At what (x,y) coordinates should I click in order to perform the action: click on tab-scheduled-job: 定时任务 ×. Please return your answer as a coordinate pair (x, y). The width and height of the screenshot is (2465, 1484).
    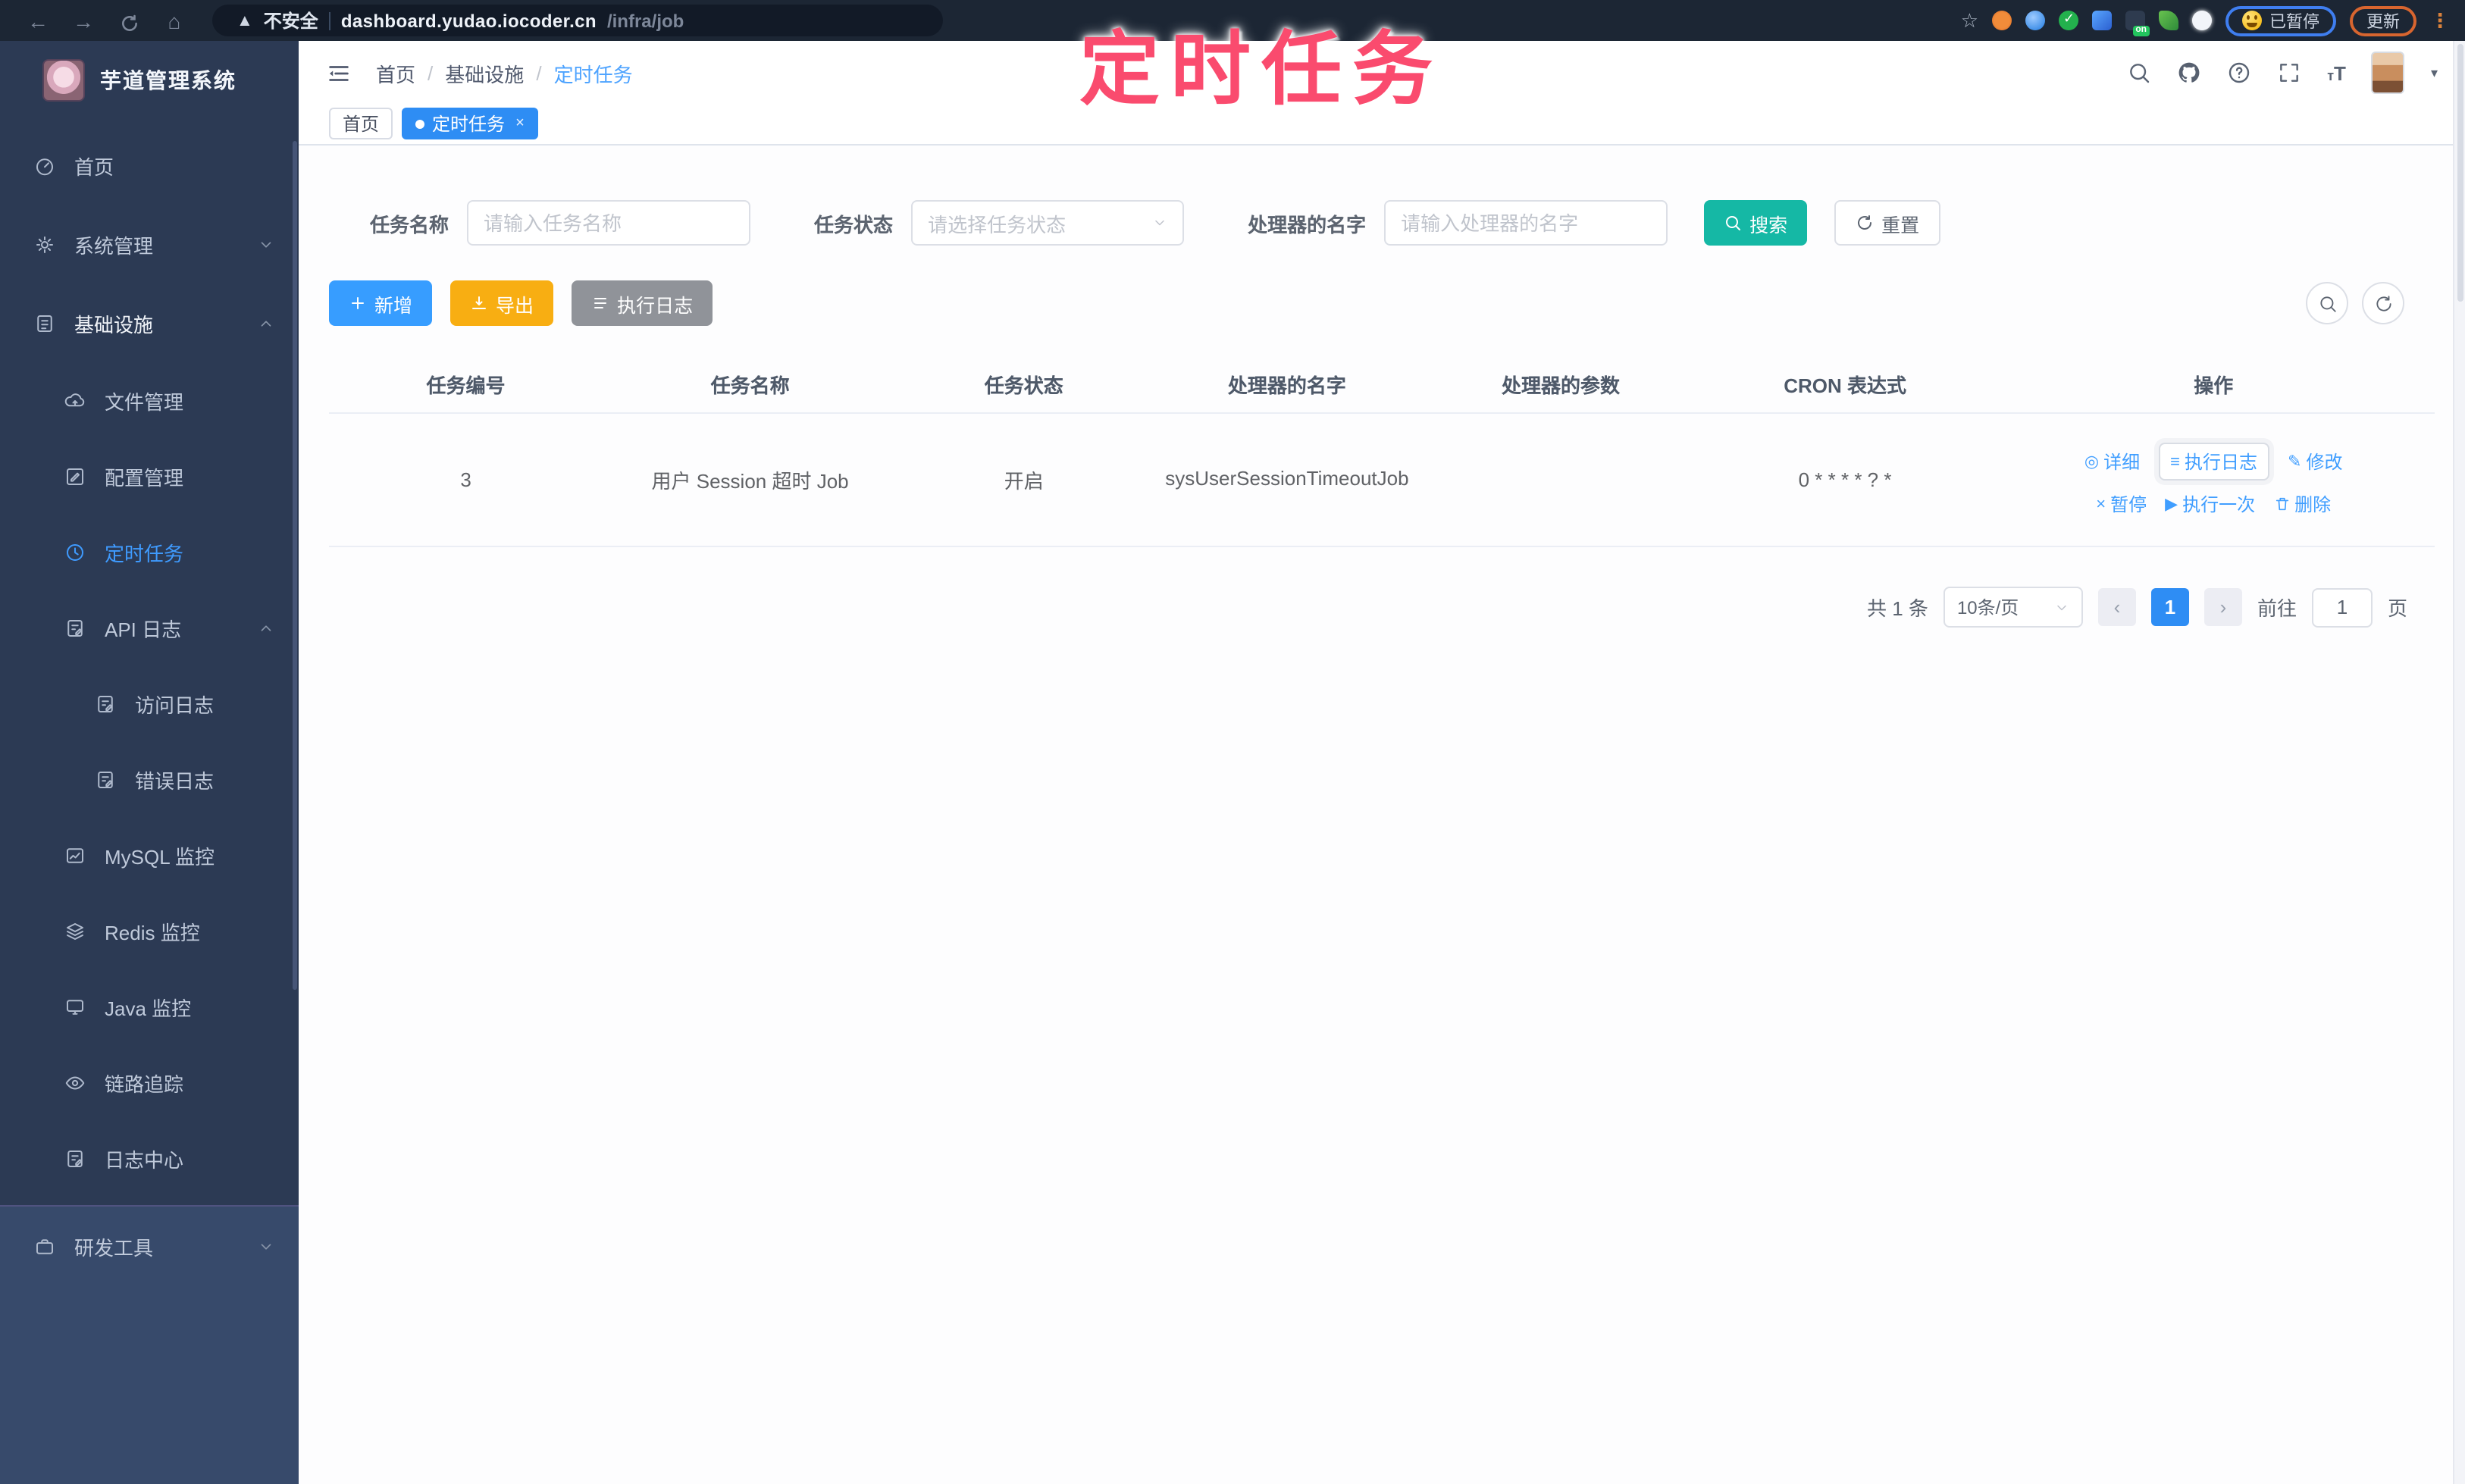
    Looking at the image, I should click on (470, 123).